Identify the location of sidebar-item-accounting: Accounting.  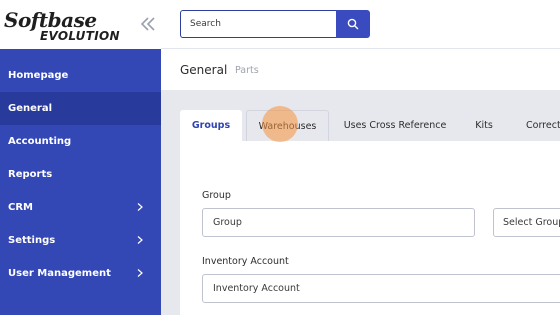
(80, 141).